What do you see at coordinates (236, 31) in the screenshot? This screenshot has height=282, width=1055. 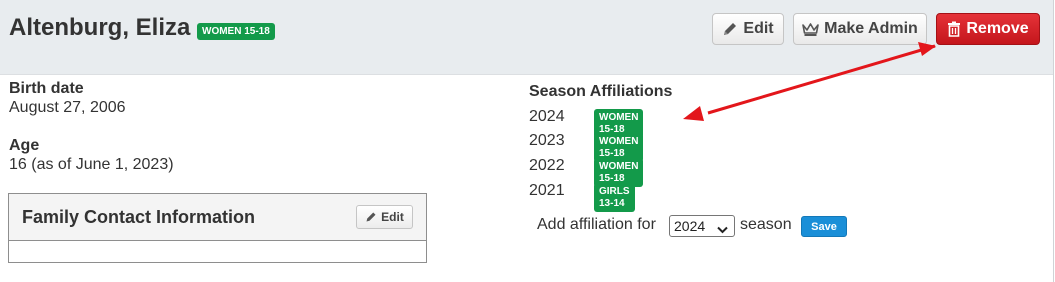 I see `player-affiliation-badge: WOMEN 15-18` at bounding box center [236, 31].